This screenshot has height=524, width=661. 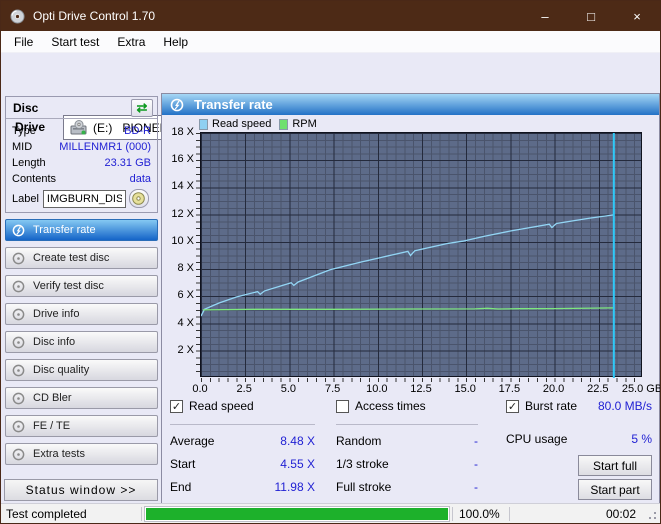 I want to click on statusbar-divider, so click(x=509, y=513).